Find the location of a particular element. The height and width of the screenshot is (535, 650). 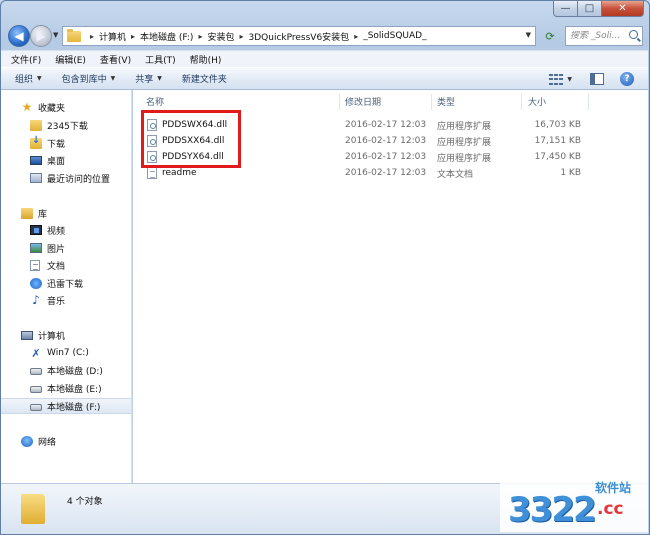

forward-button: ▶ is located at coordinates (41, 36).